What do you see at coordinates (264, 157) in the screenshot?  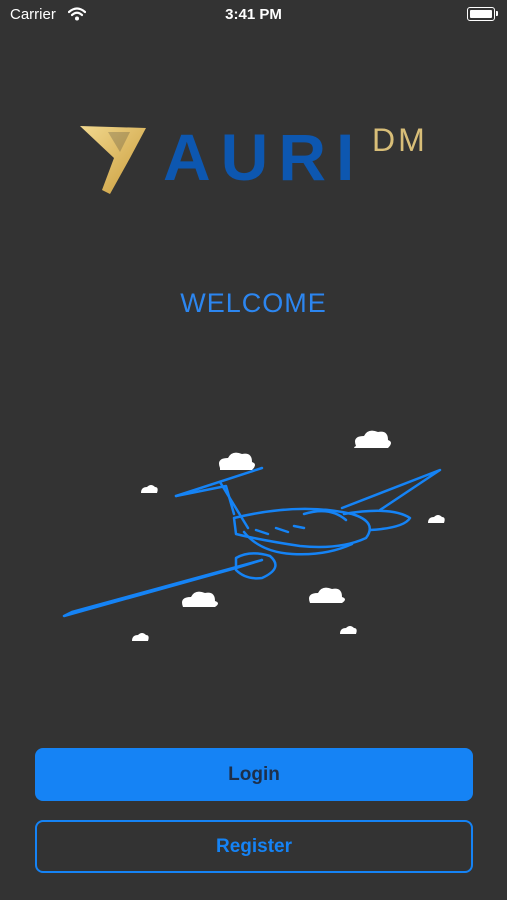 I see `logo-wordmark: AURI` at bounding box center [264, 157].